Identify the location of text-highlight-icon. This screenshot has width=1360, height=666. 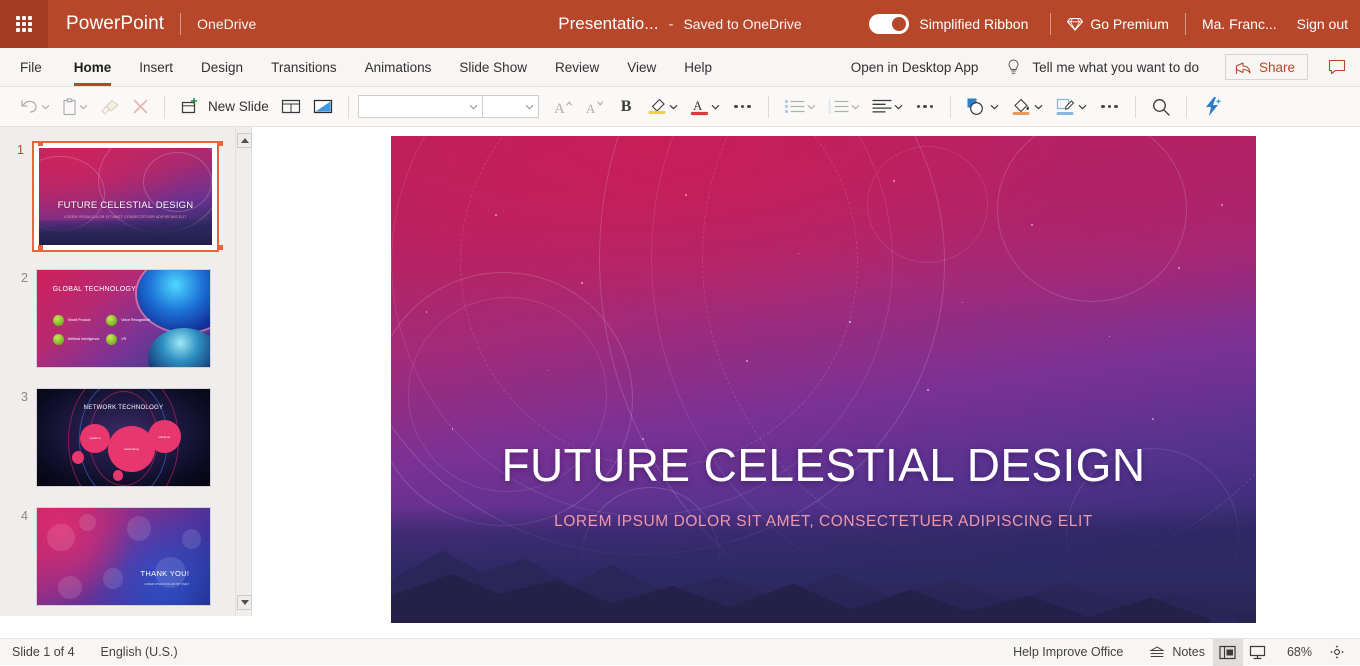
(657, 106).